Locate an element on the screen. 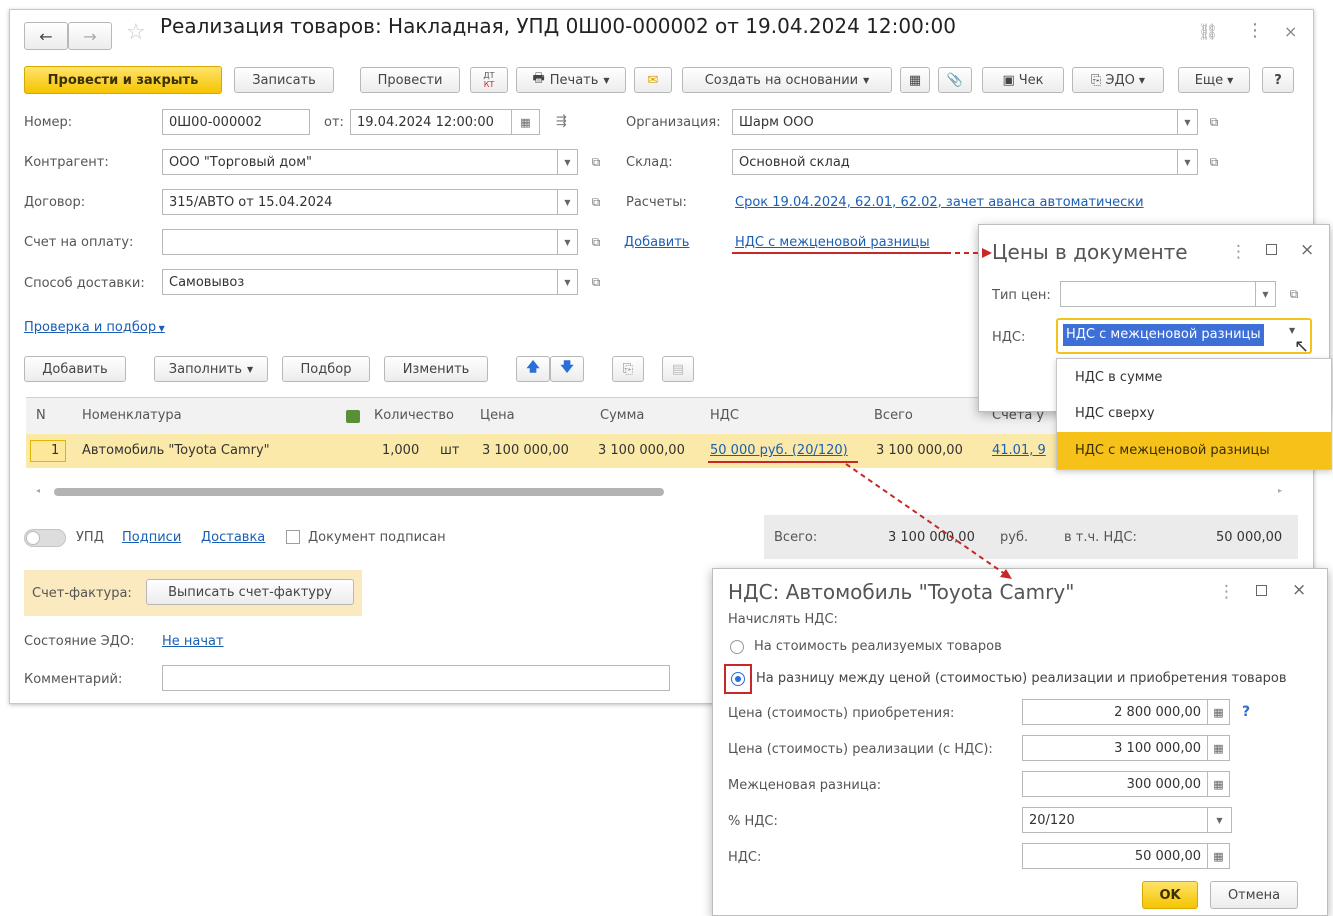  annotation-arrows is located at coordinates (860, 413).